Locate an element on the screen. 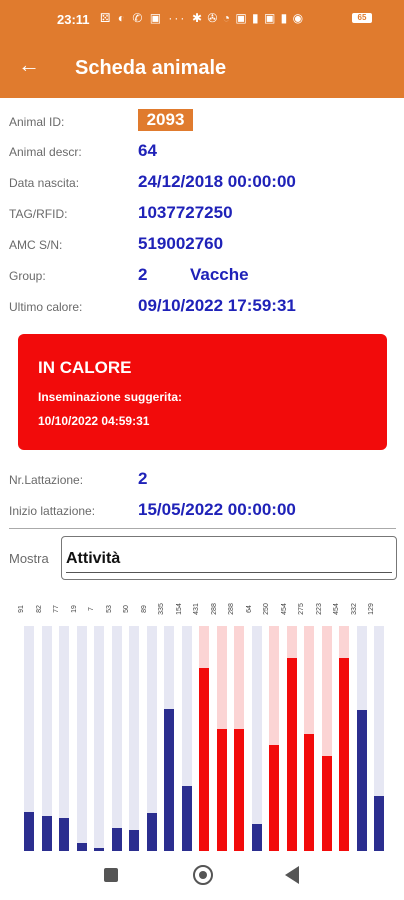 The width and height of the screenshot is (404, 900). status-bar: 23:11 ⚄ ◐ ✆ ▣ ··· ✱ ✇ ◔ ▣ ▮ ▣ ▮ ◉ 65 is located at coordinates (202, 19).